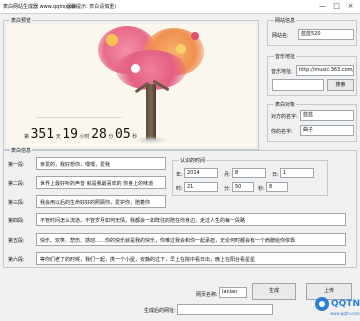 The image size is (360, 321). I want to click on counter-days: 351, so click(42, 134).